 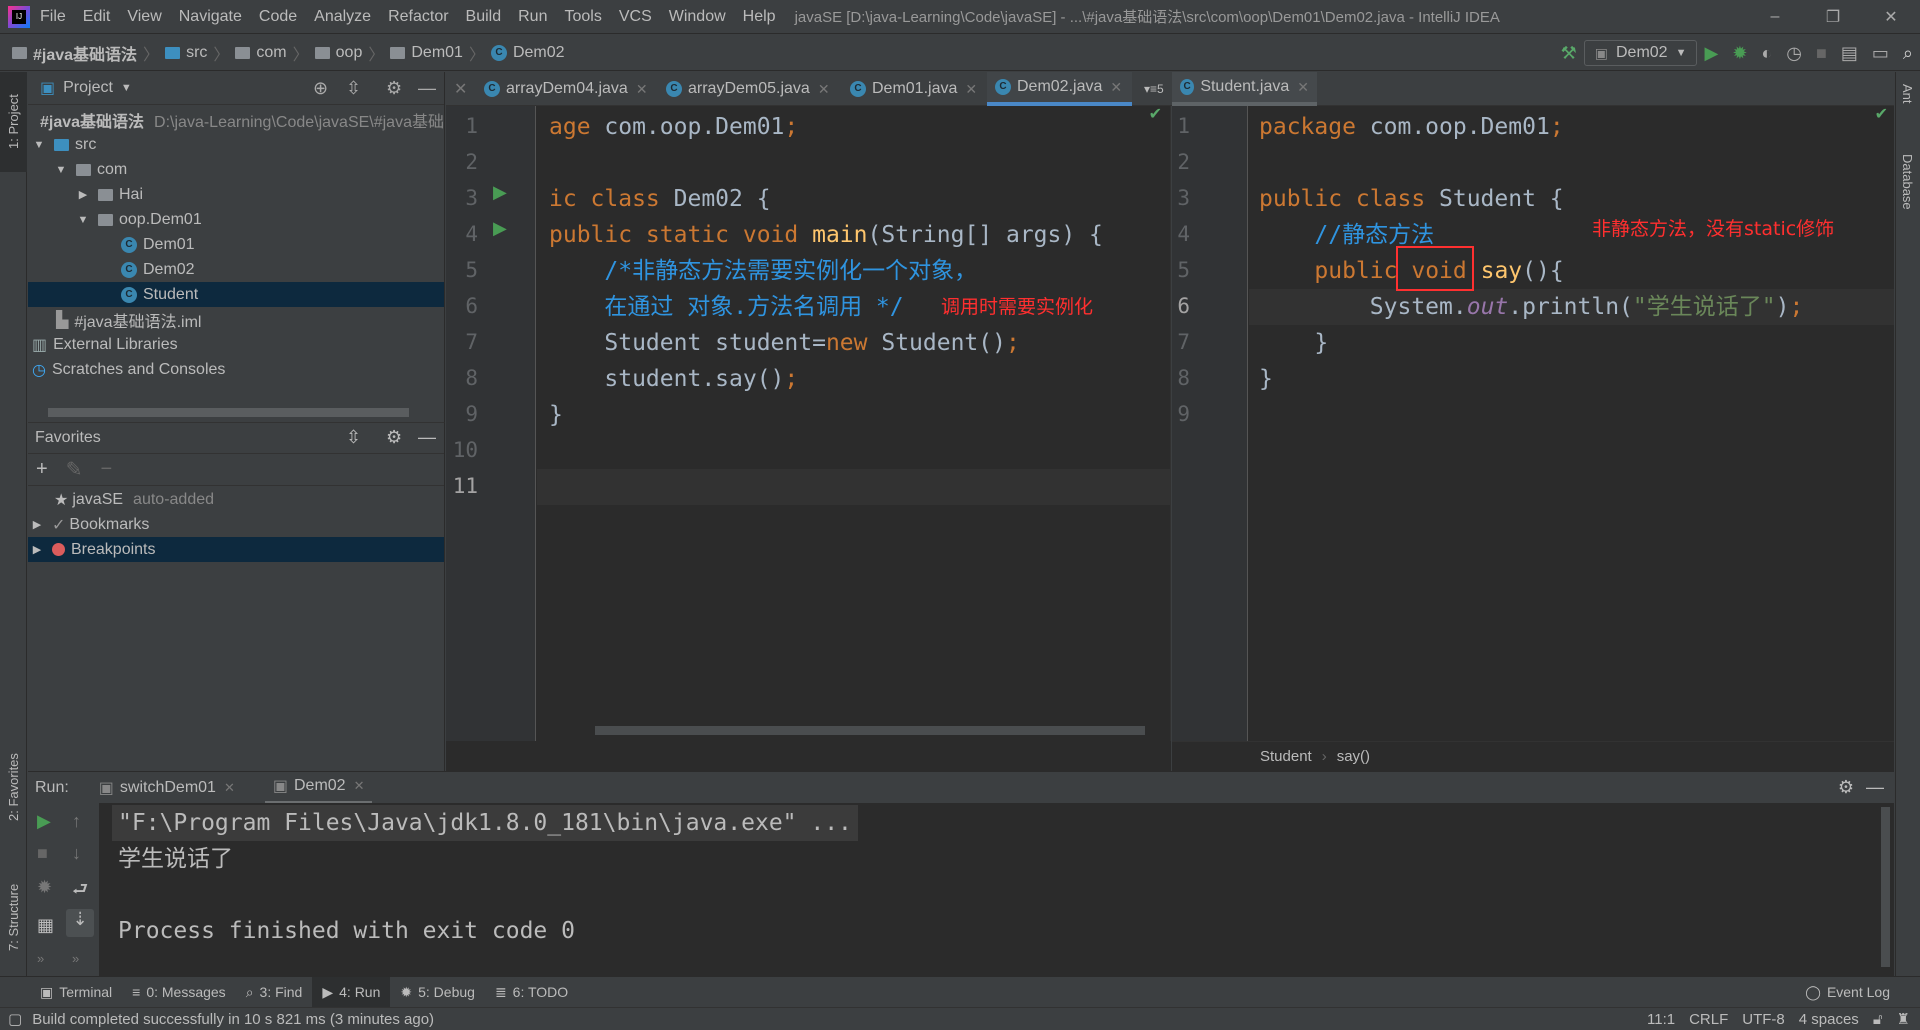 I want to click on gear-icon: ⚙, so click(x=394, y=437).